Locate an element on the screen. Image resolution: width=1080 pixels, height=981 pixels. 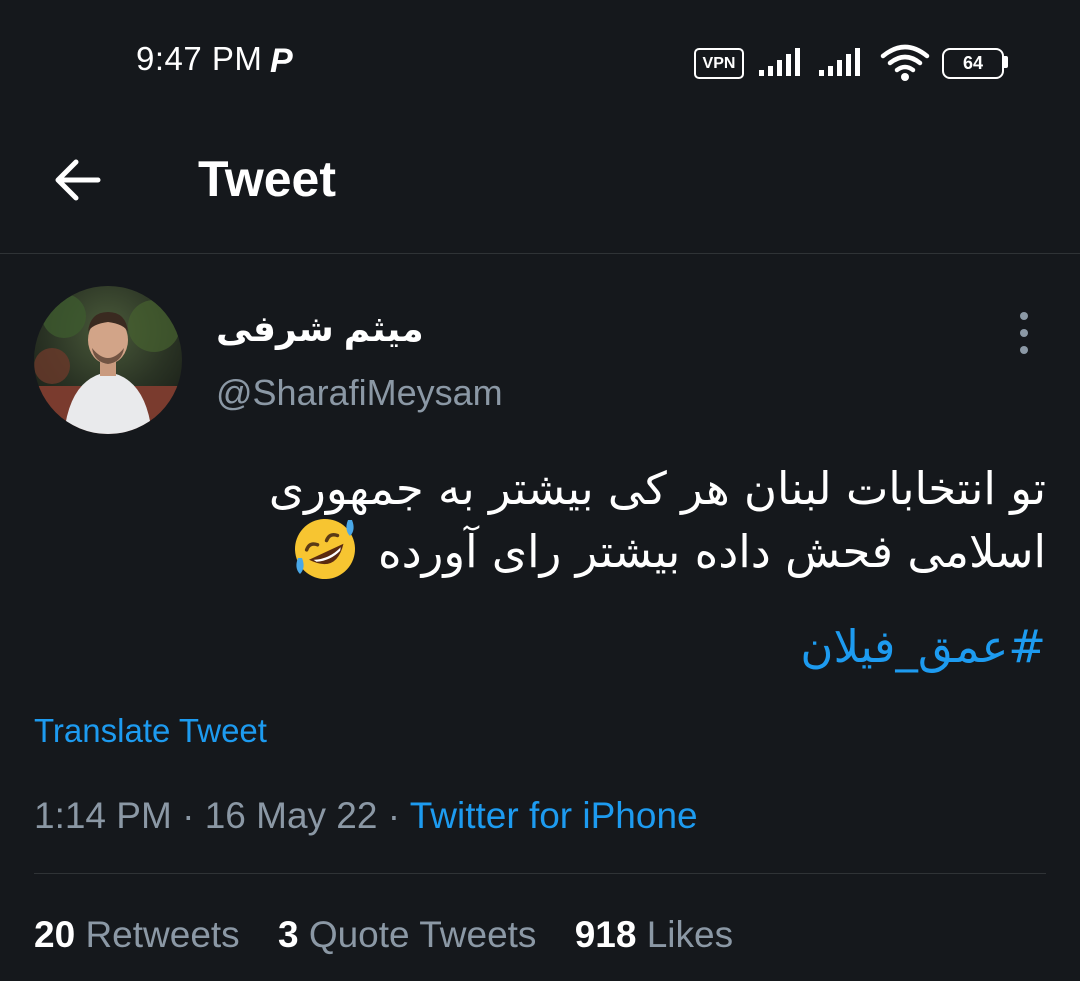
back-button is located at coordinates (78, 180).